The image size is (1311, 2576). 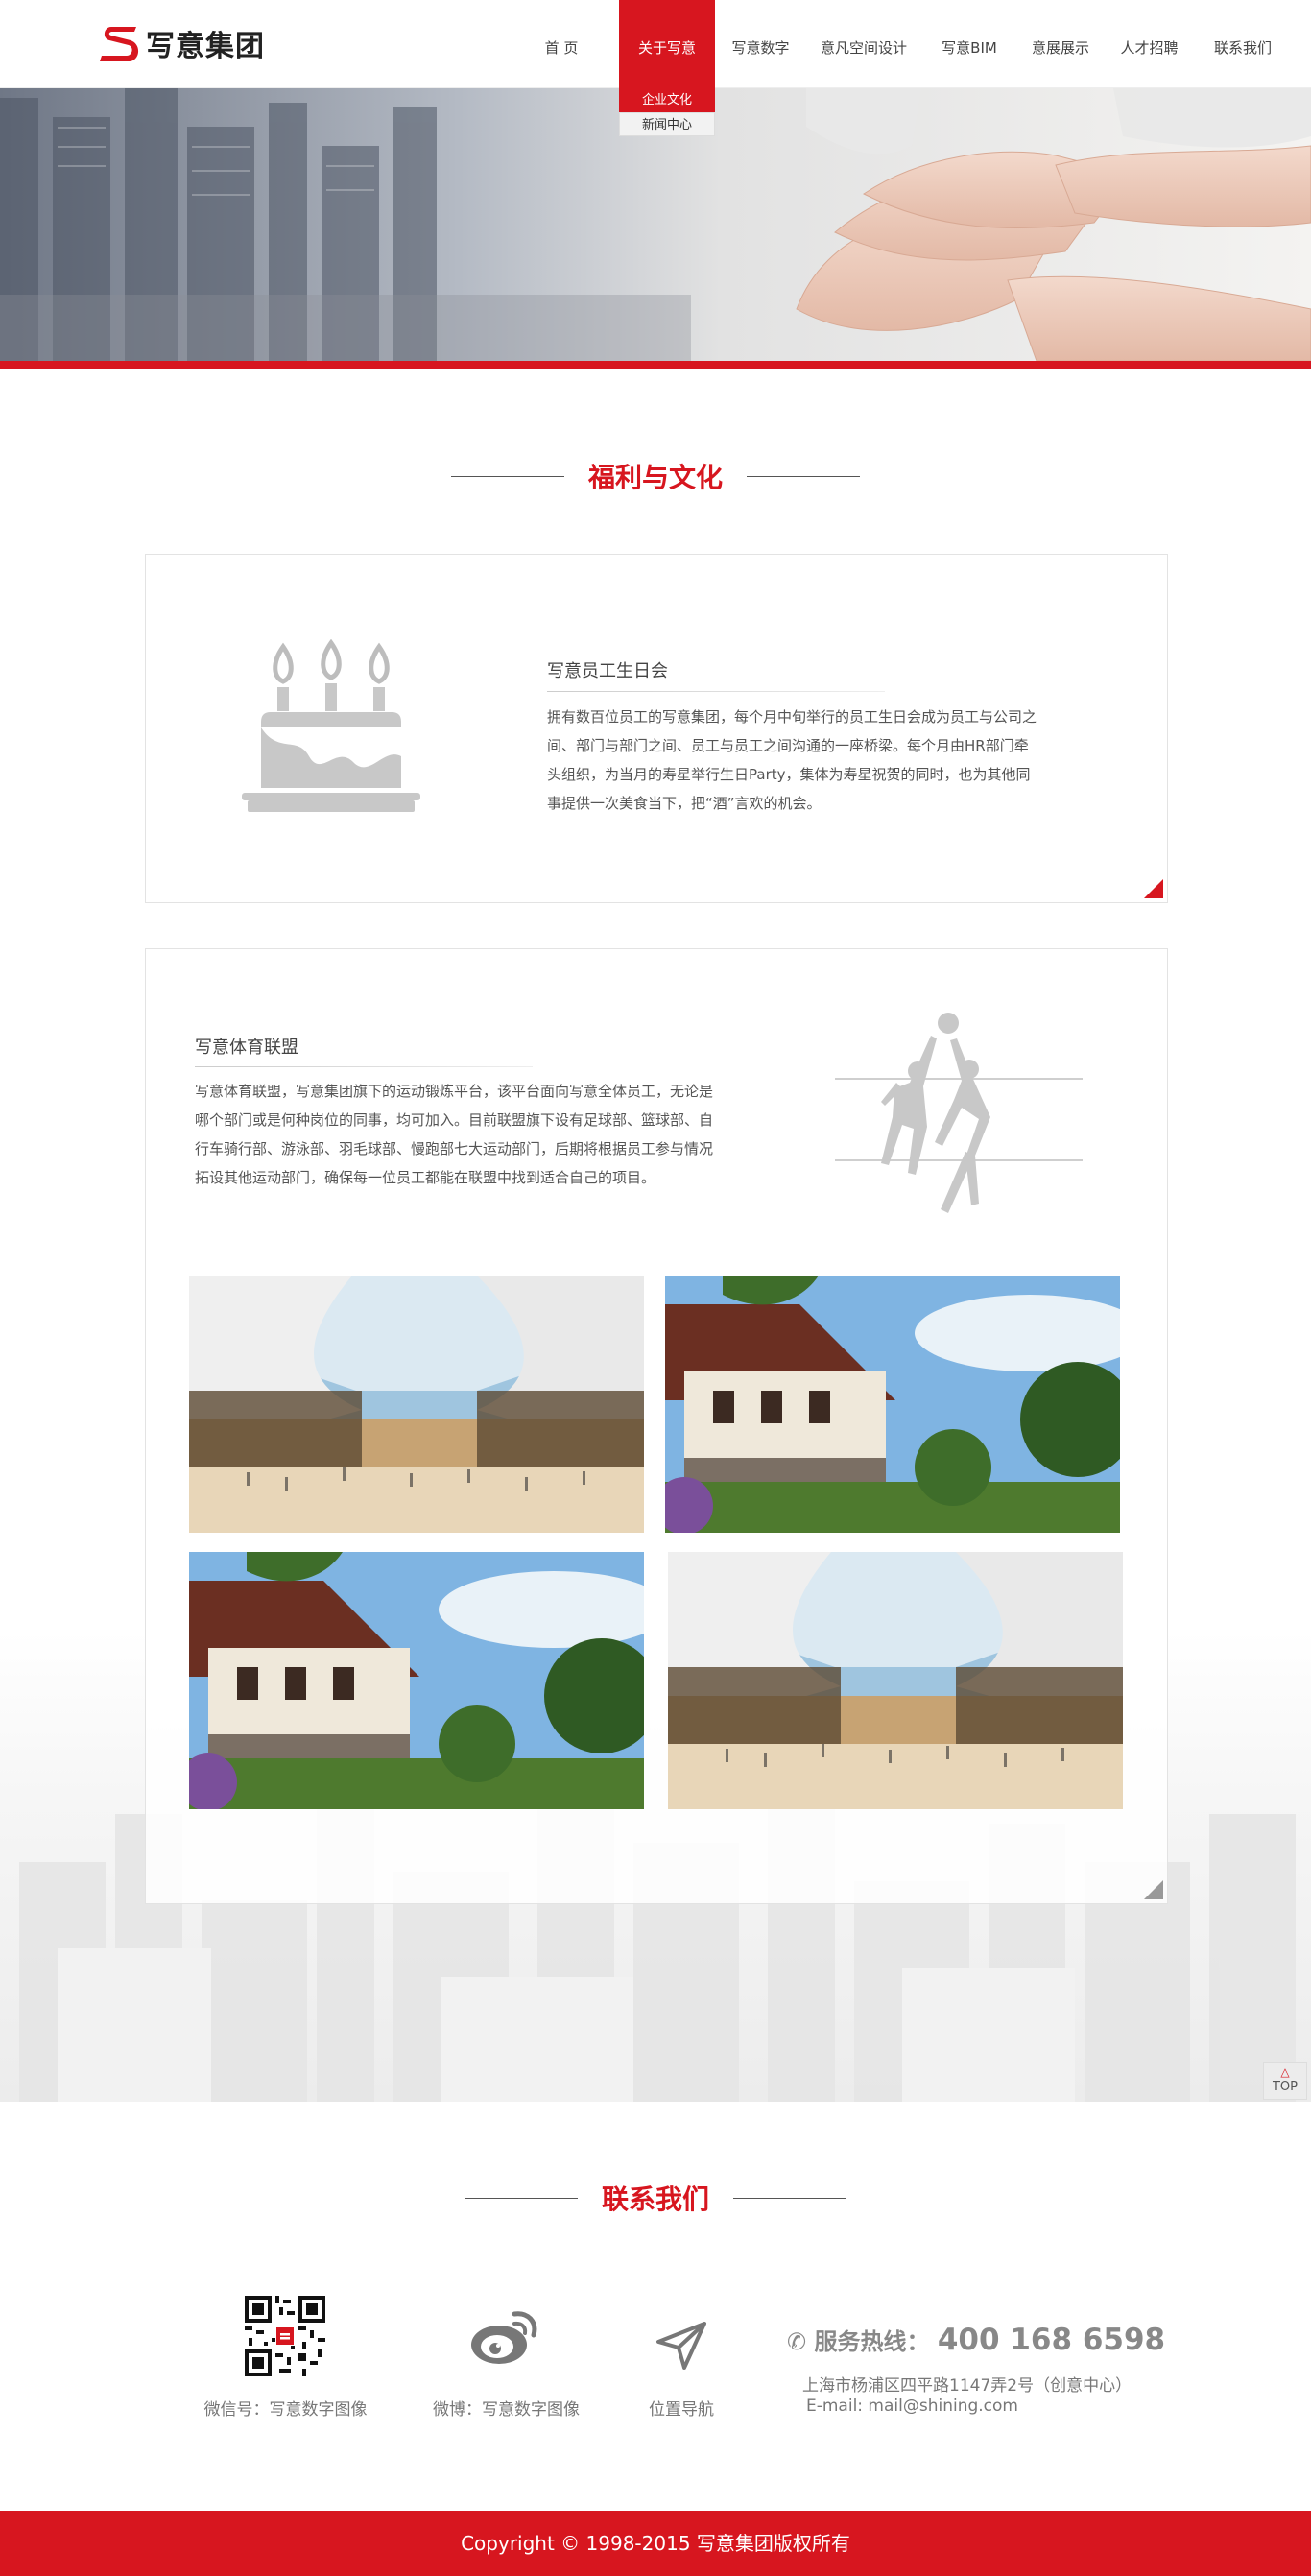 I want to click on sports-line: 哪个部门或是何种岗位的同事，均可加入。目前联盟旗下设有足球部、篮球部、自, so click(x=454, y=1120).